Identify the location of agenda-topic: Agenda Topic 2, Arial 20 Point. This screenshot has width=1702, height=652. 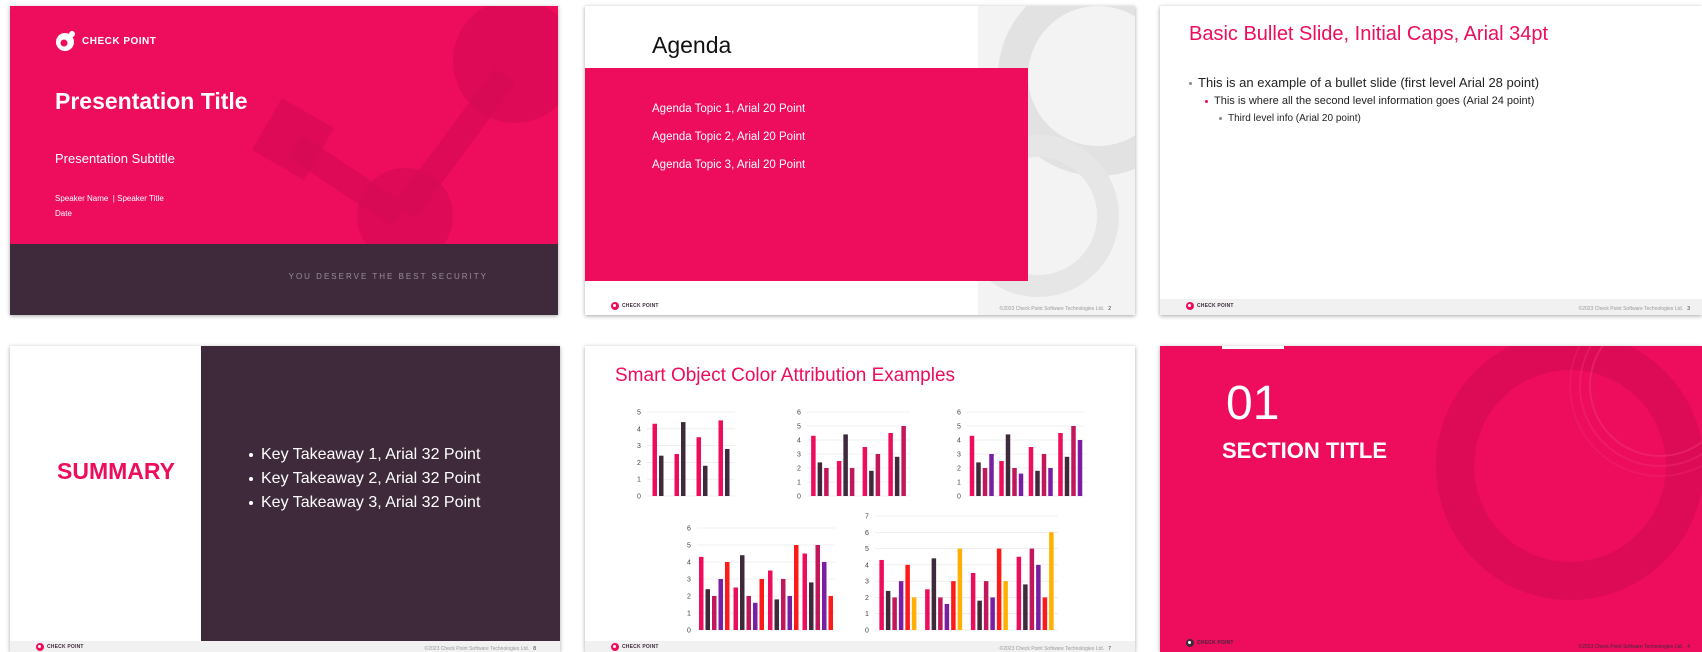
(729, 137).